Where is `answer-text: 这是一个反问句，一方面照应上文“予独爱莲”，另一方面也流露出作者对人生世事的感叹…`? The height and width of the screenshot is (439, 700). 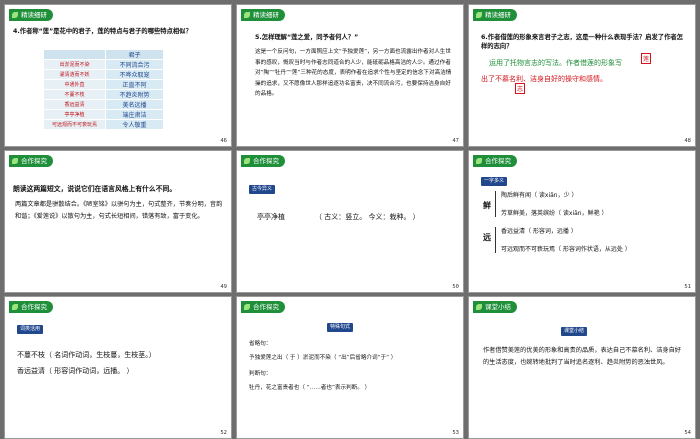
answer-text: 这是一个反问句，一方面照应上文“予独爱莲”，另一方面也流露出作者对人生世事的感叹… is located at coordinates (353, 73).